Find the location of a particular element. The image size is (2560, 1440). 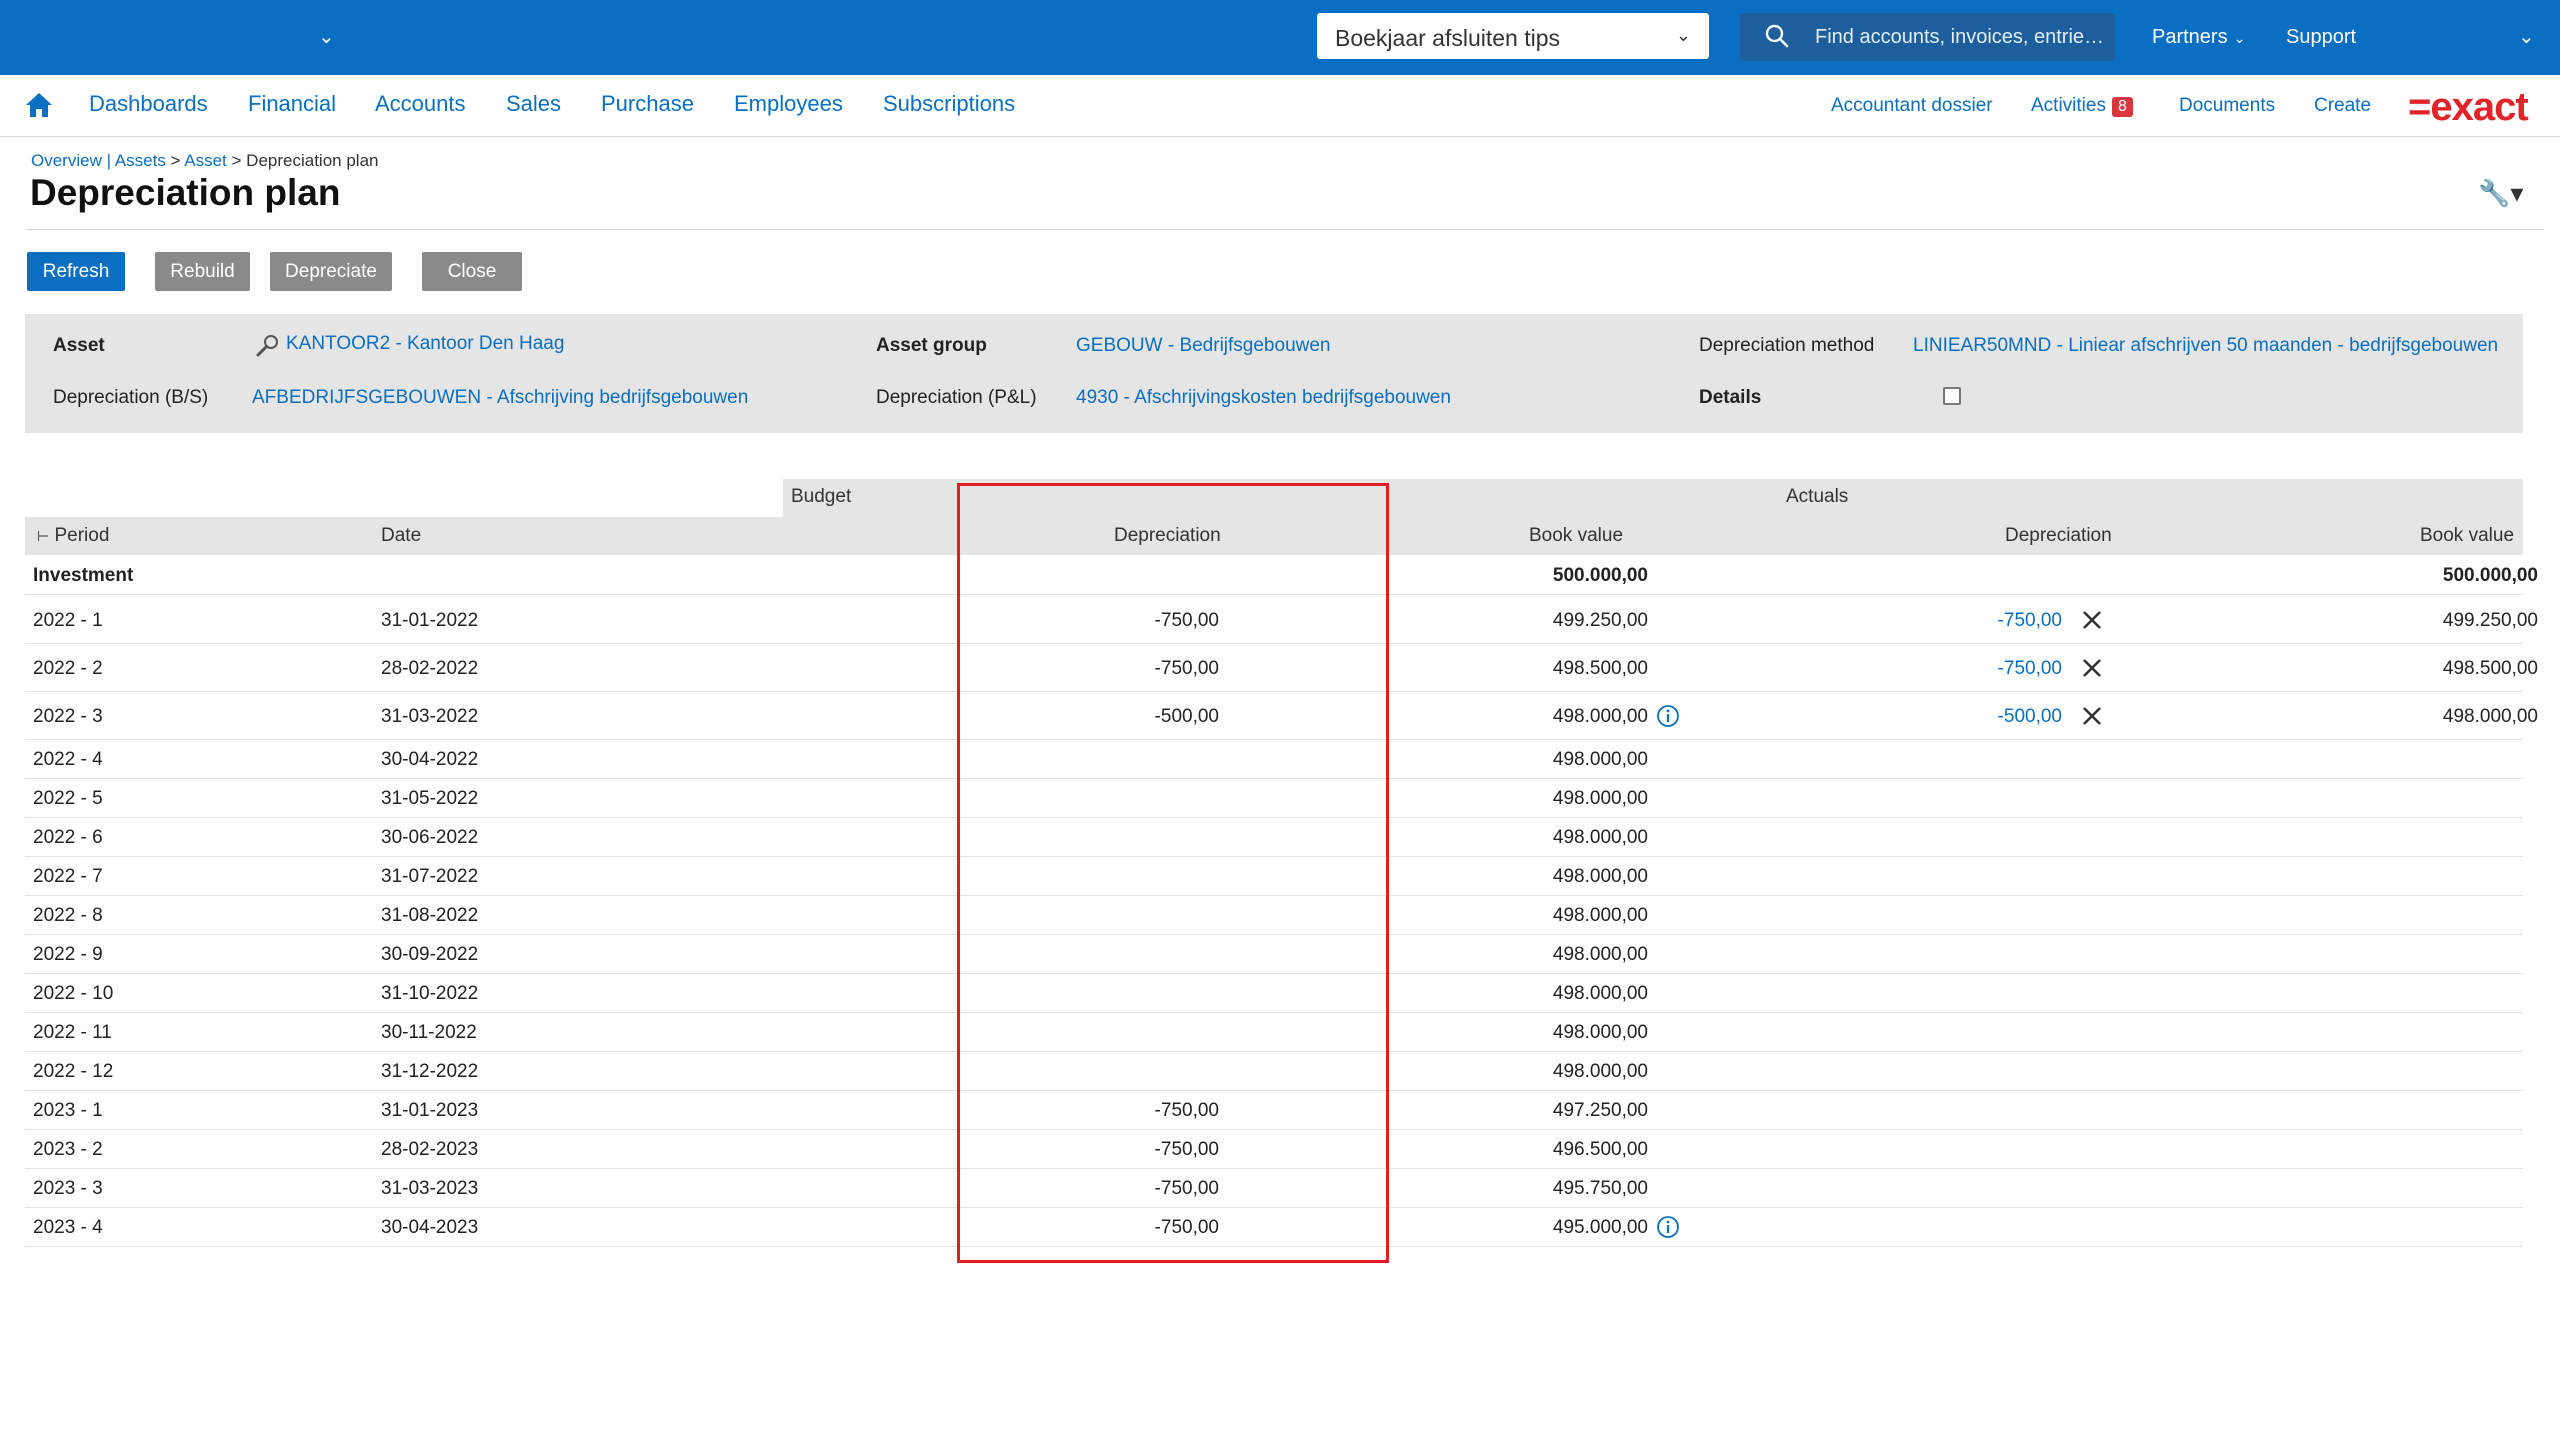

period-cell: 2022 - 7 is located at coordinates (68, 876).